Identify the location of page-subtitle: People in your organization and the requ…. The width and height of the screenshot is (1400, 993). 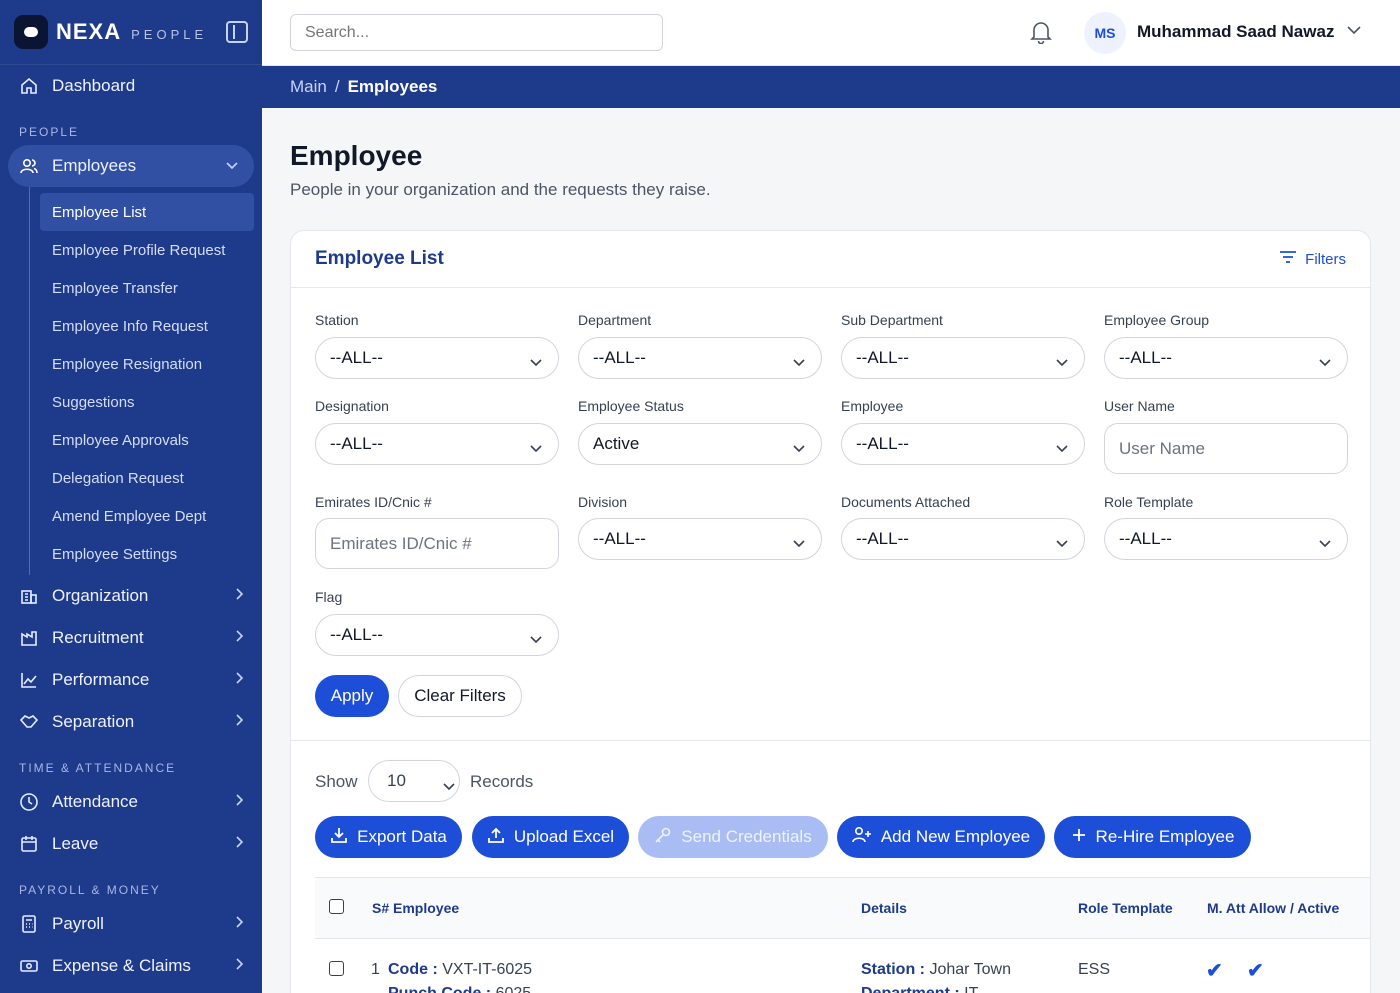
(500, 189).